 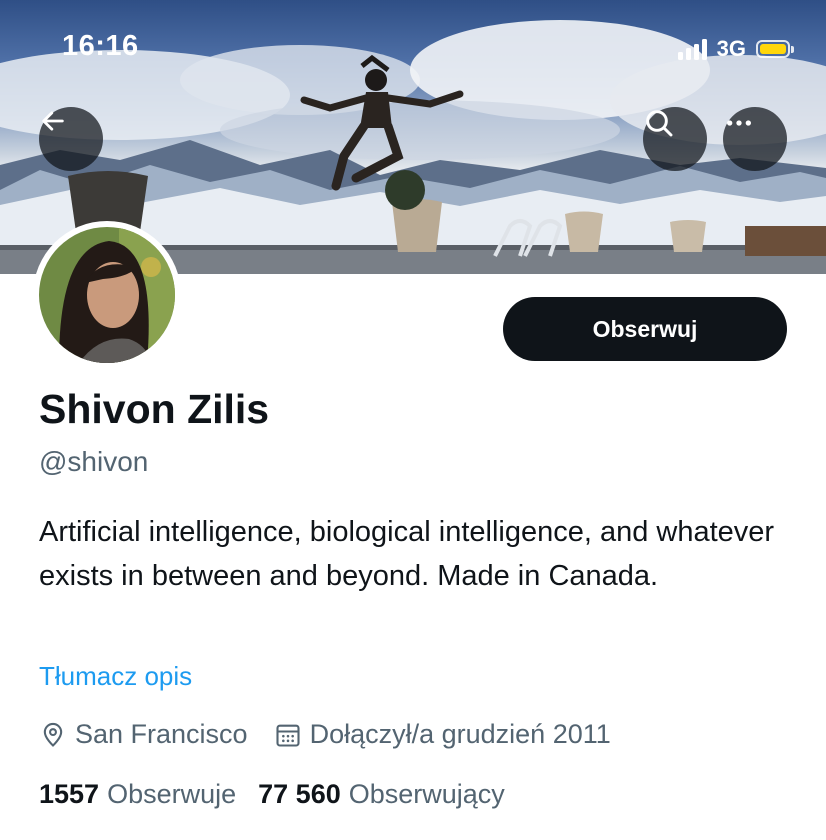 I want to click on signal-icon, so click(x=692, y=49).